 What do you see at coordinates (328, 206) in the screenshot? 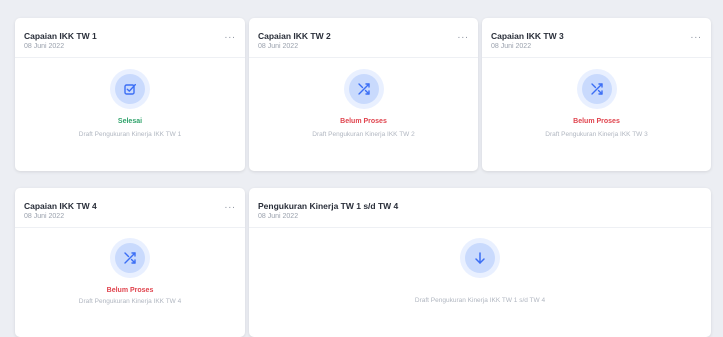
I see `card-title: Pengukuran Kinerja TW 1 s/d TW 4` at bounding box center [328, 206].